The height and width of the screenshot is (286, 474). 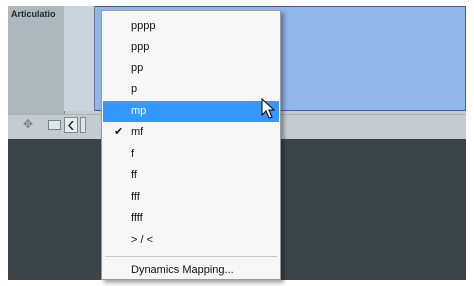 I want to click on menu-item-mf: ✔ mf, so click(x=191, y=132).